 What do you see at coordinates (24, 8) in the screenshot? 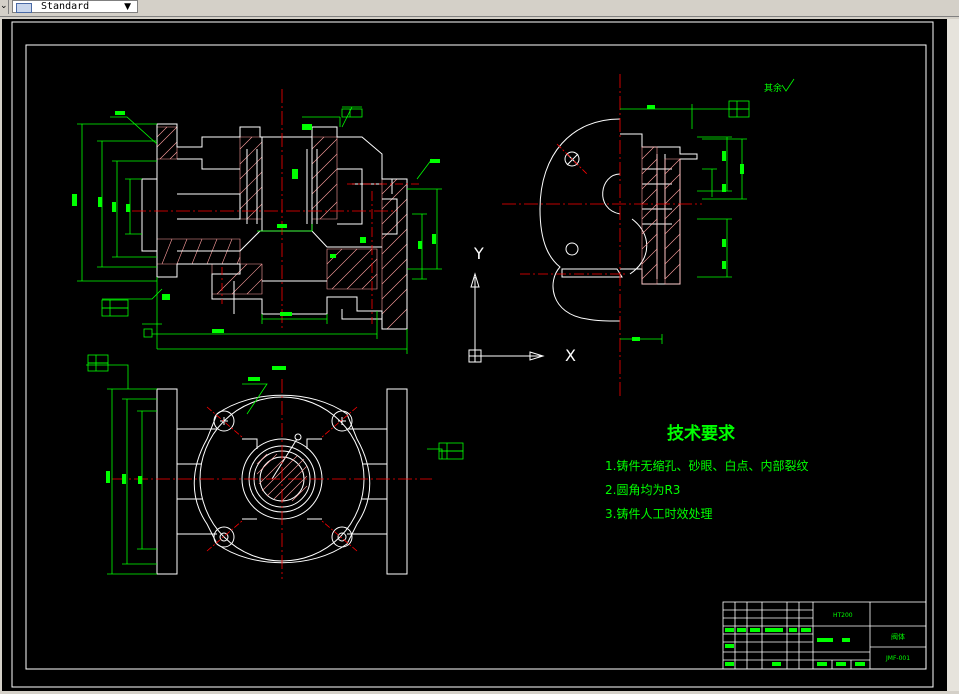
I see `text-style-icon` at bounding box center [24, 8].